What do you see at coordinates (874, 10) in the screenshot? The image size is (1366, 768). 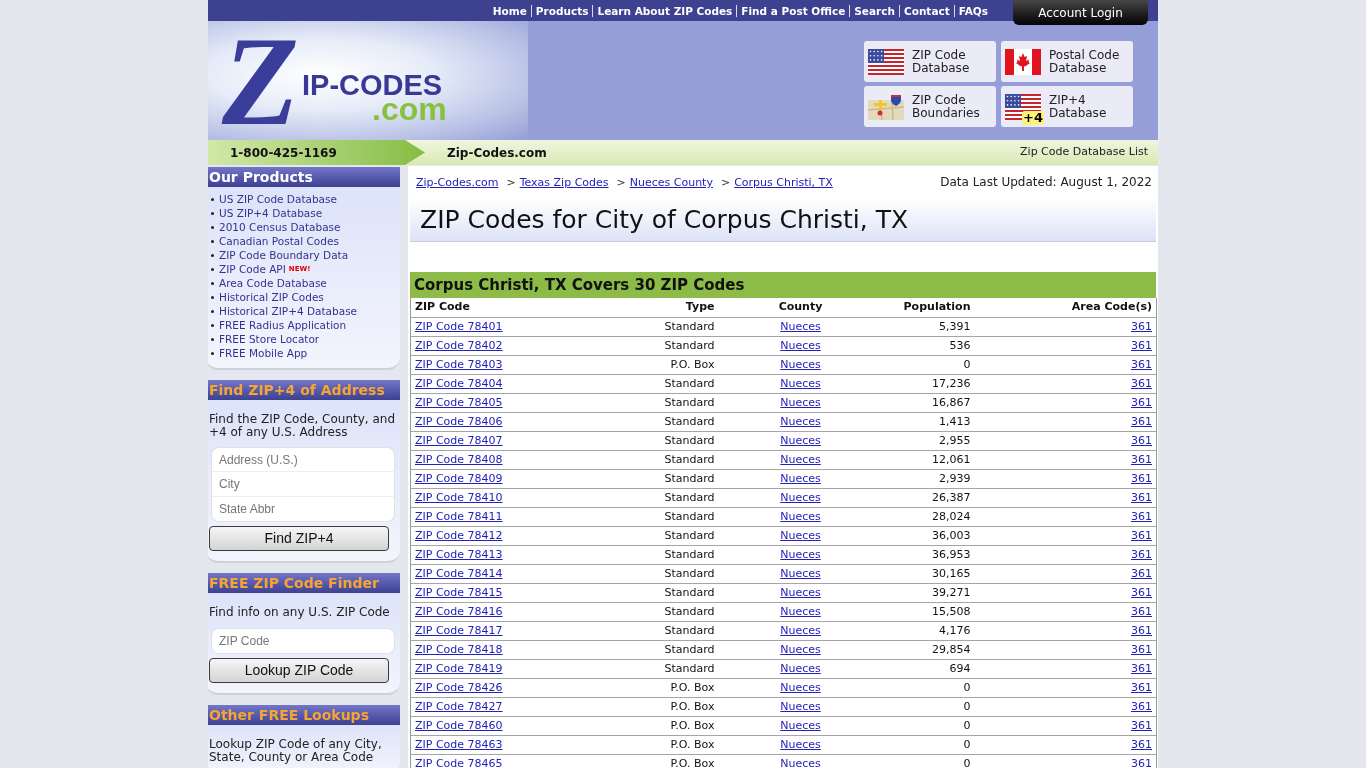 I see `nav-link: Search` at bounding box center [874, 10].